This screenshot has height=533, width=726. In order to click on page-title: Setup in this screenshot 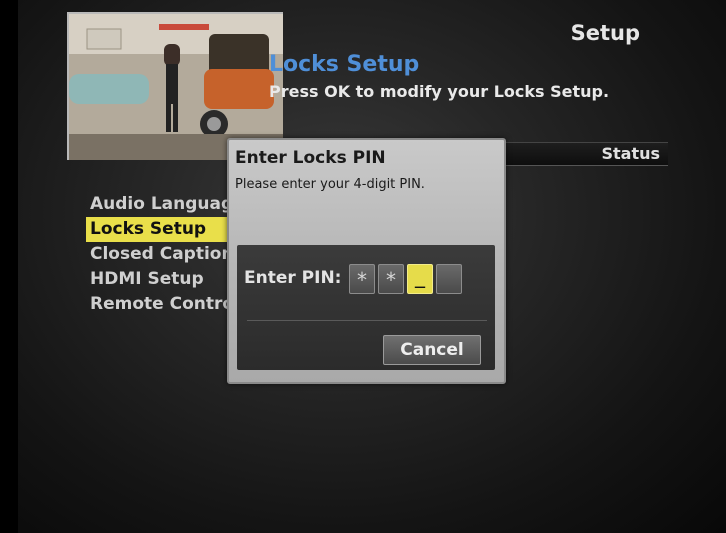, I will do `click(605, 33)`.